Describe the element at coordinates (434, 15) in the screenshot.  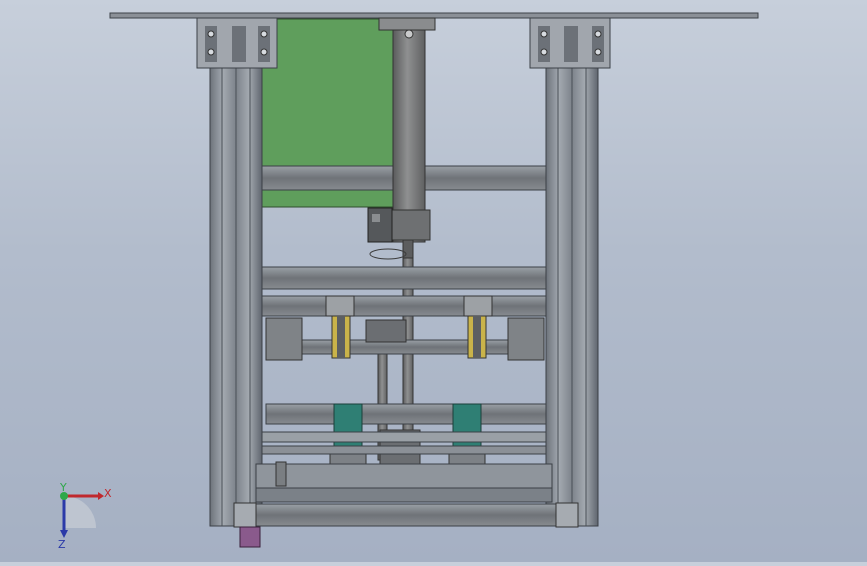
I see `top-plate` at that location.